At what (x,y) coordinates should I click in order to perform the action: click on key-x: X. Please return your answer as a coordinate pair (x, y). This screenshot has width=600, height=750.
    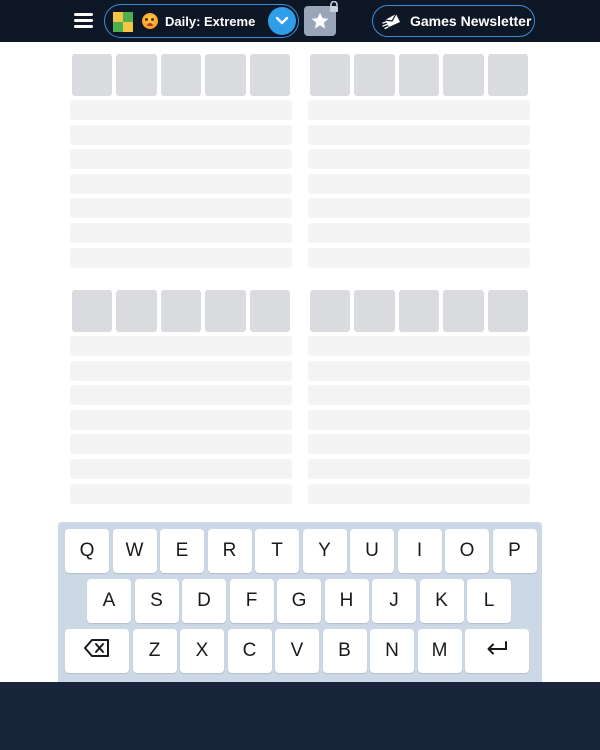
    Looking at the image, I should click on (202, 651).